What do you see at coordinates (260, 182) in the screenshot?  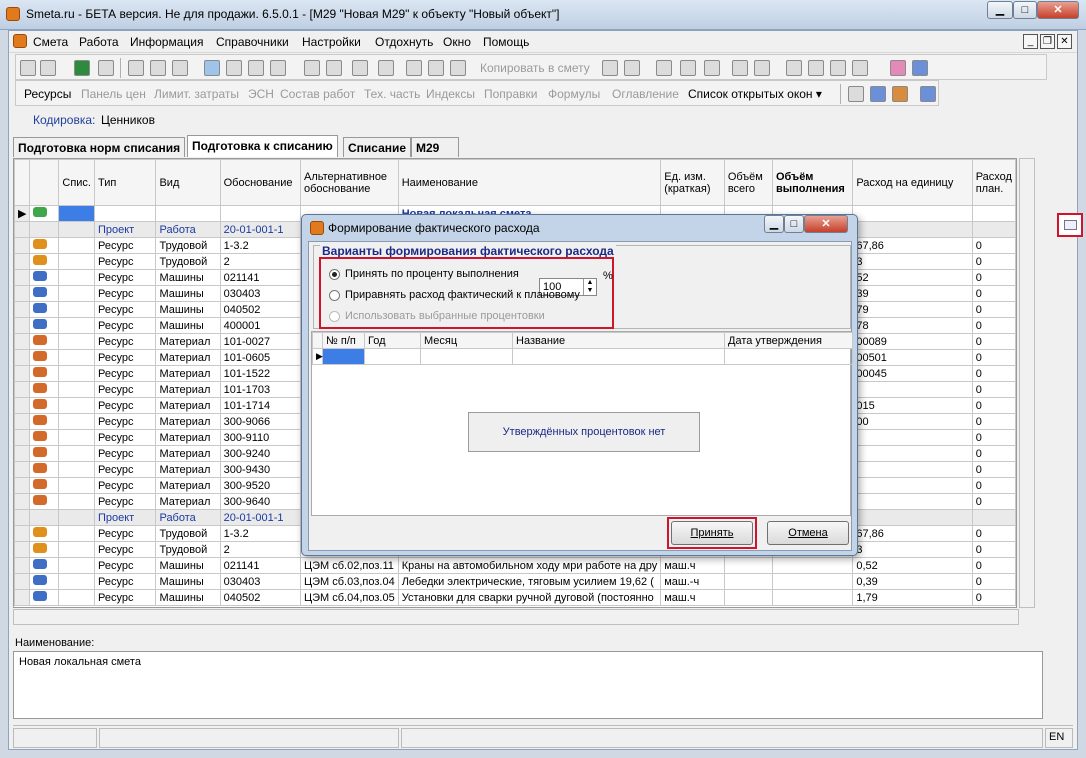 I see `col-basis: Обоснование` at bounding box center [260, 182].